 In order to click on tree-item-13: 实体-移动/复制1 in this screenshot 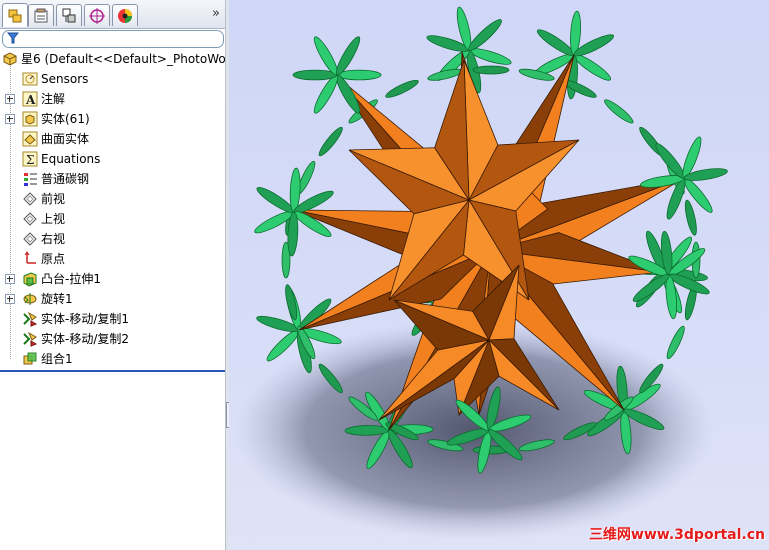, I will do `click(124, 319)`.